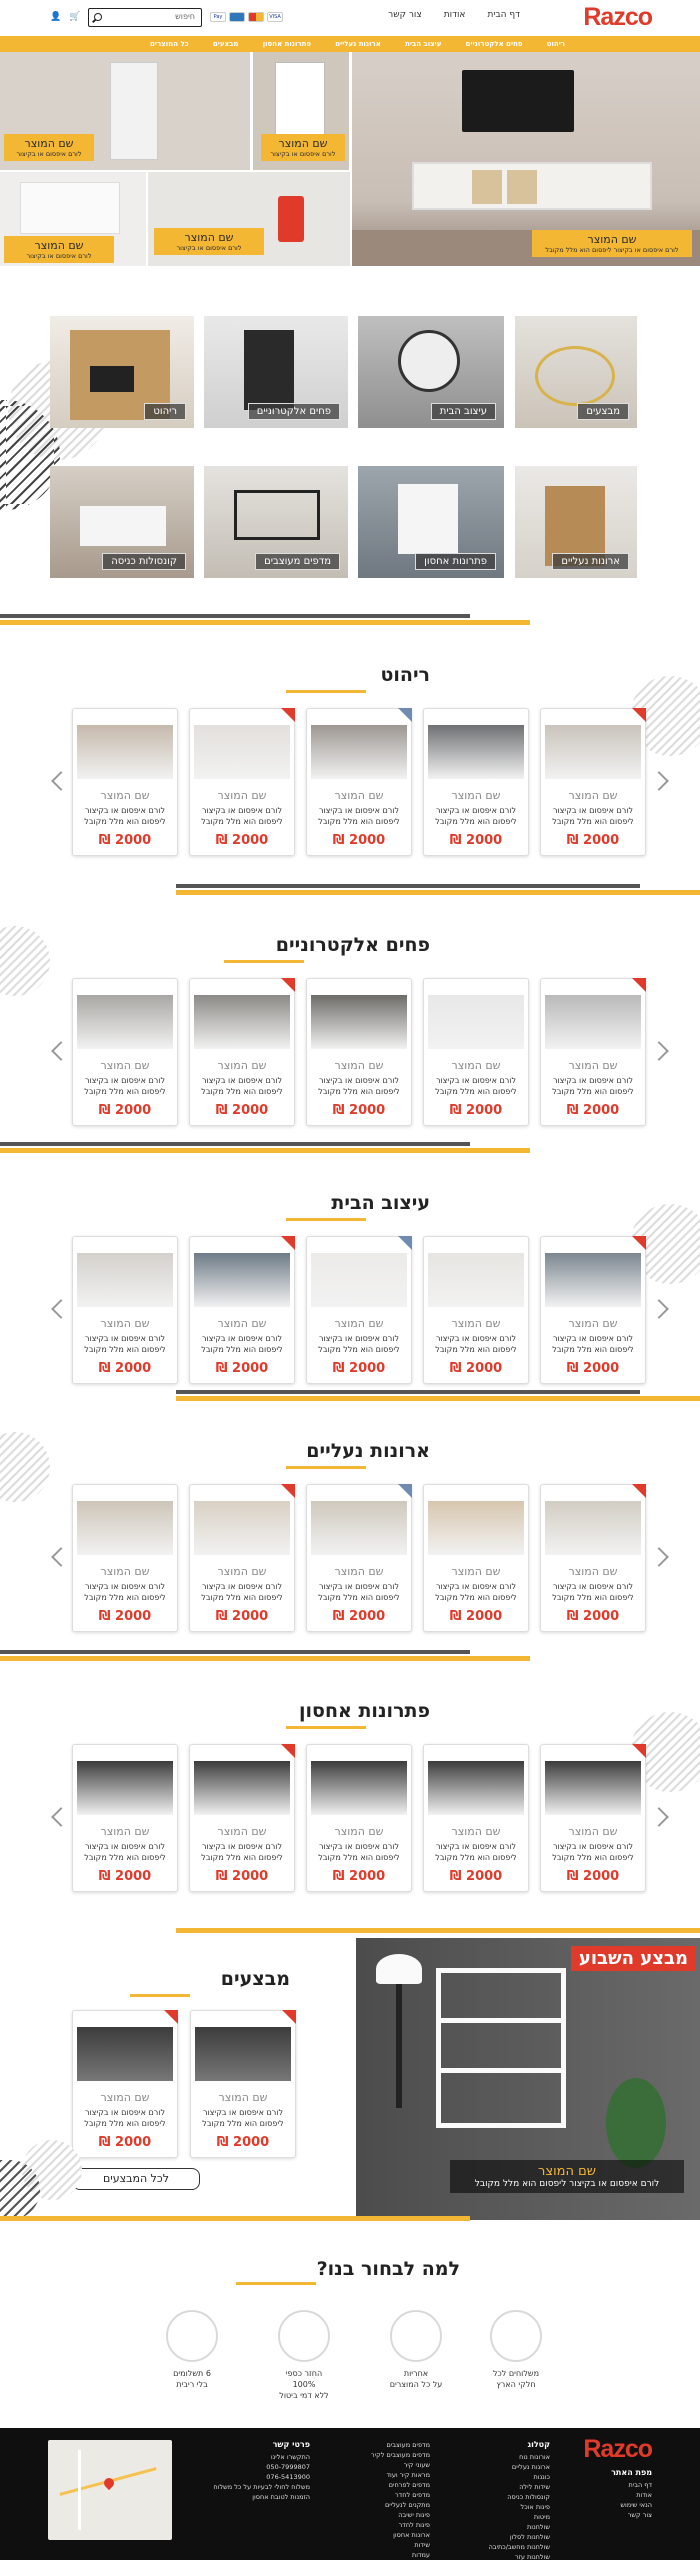 The width and height of the screenshot is (700, 2560). What do you see at coordinates (73, 219) in the screenshot?
I see `hero-small-4: שם המוצר לורם איפסום או בקיצור` at bounding box center [73, 219].